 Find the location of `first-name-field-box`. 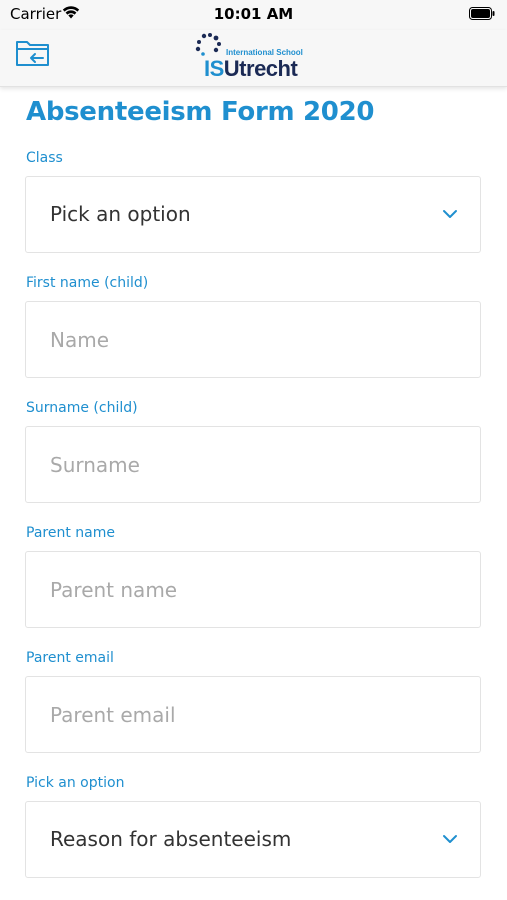

first-name-field-box is located at coordinates (253, 339).